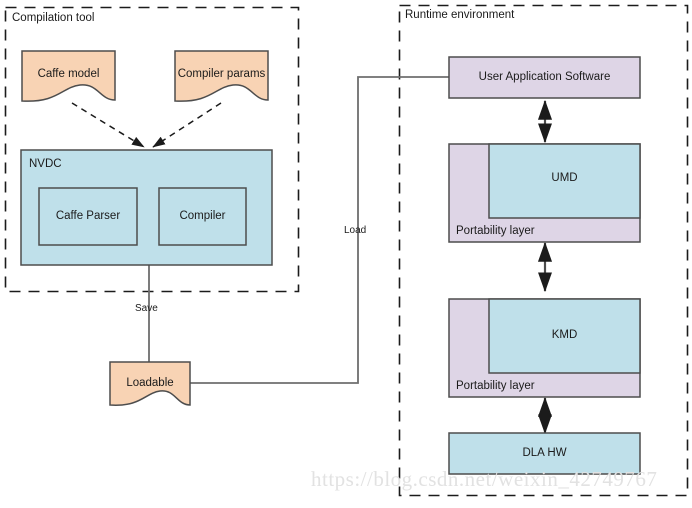 This screenshot has width=692, height=508. I want to click on arrow-compiler-params-to-nvdc, so click(187, 125).